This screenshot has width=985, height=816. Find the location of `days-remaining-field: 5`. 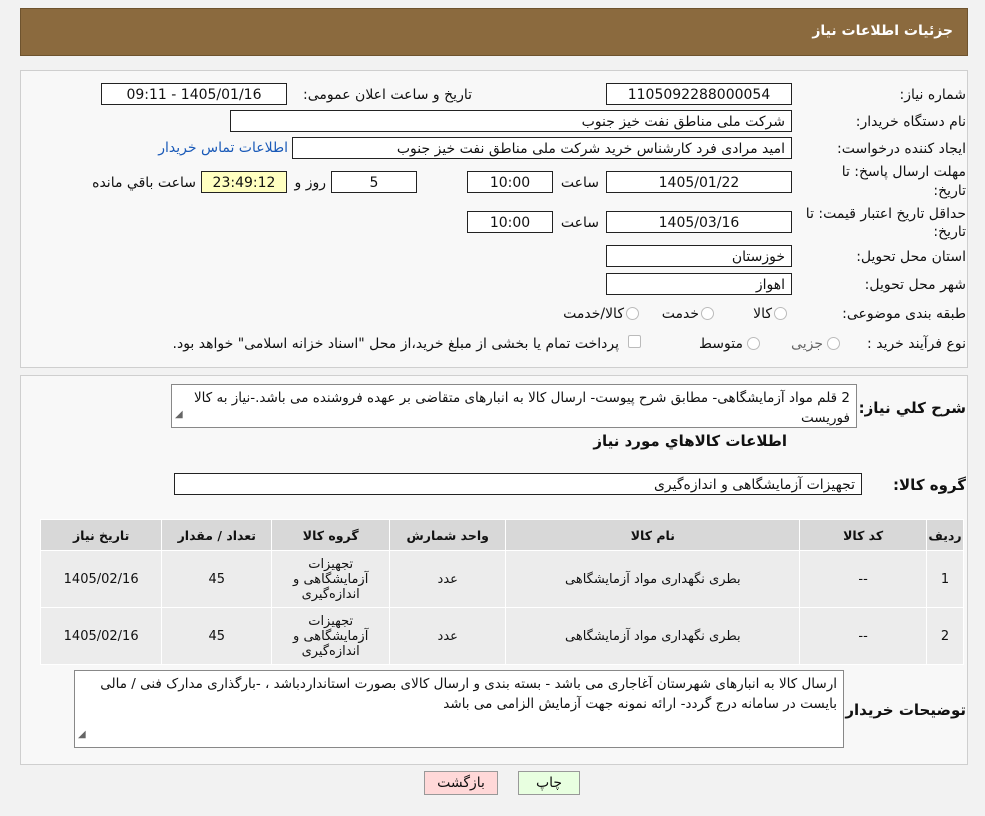

days-remaining-field: 5 is located at coordinates (374, 182).